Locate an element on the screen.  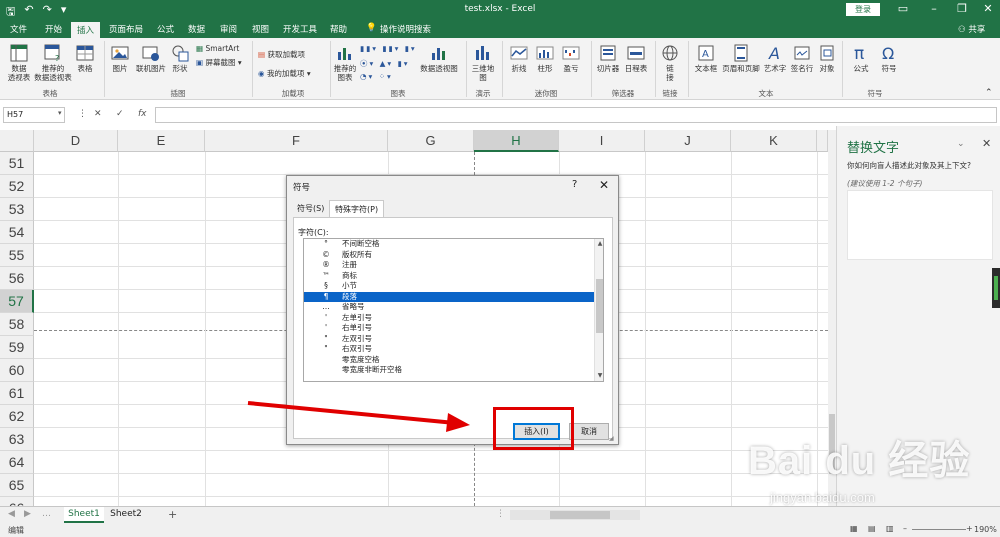
enter-icon: ✓ is located at coordinates (120, 114).